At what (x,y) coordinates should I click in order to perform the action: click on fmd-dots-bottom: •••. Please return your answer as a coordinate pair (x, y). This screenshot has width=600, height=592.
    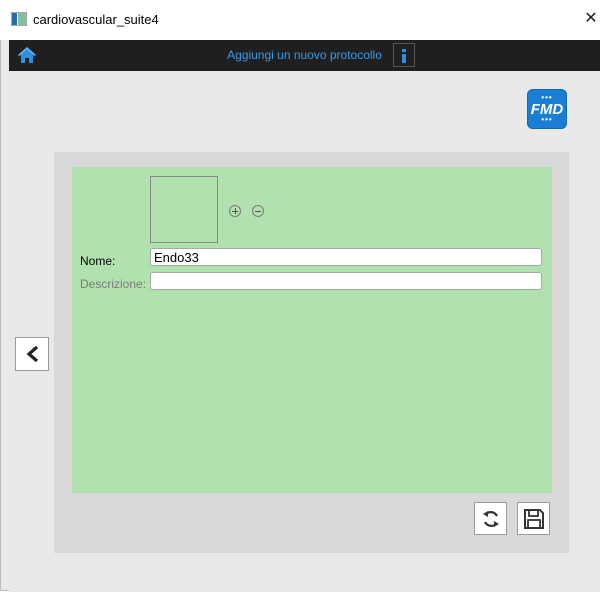
    Looking at the image, I should click on (547, 119).